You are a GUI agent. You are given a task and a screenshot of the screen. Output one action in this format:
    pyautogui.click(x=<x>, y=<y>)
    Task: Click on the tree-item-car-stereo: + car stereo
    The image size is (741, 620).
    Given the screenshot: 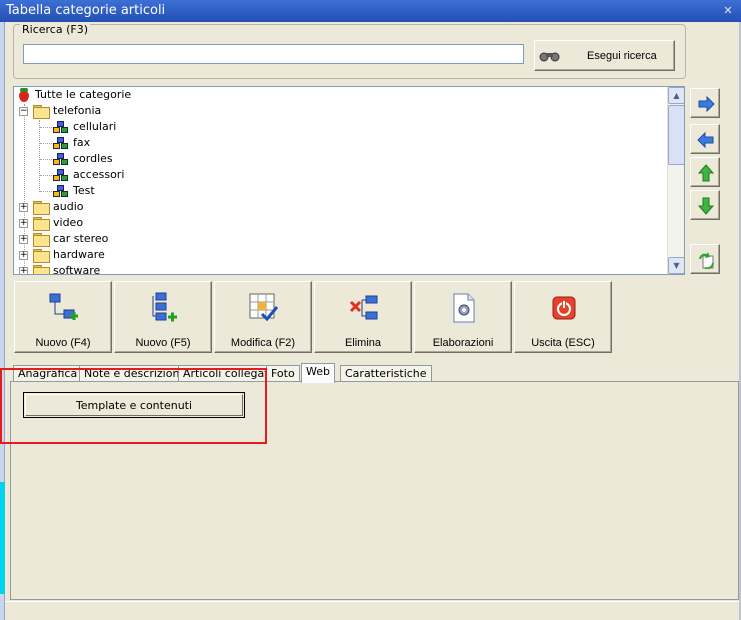 What is the action you would take?
    pyautogui.click(x=63, y=239)
    